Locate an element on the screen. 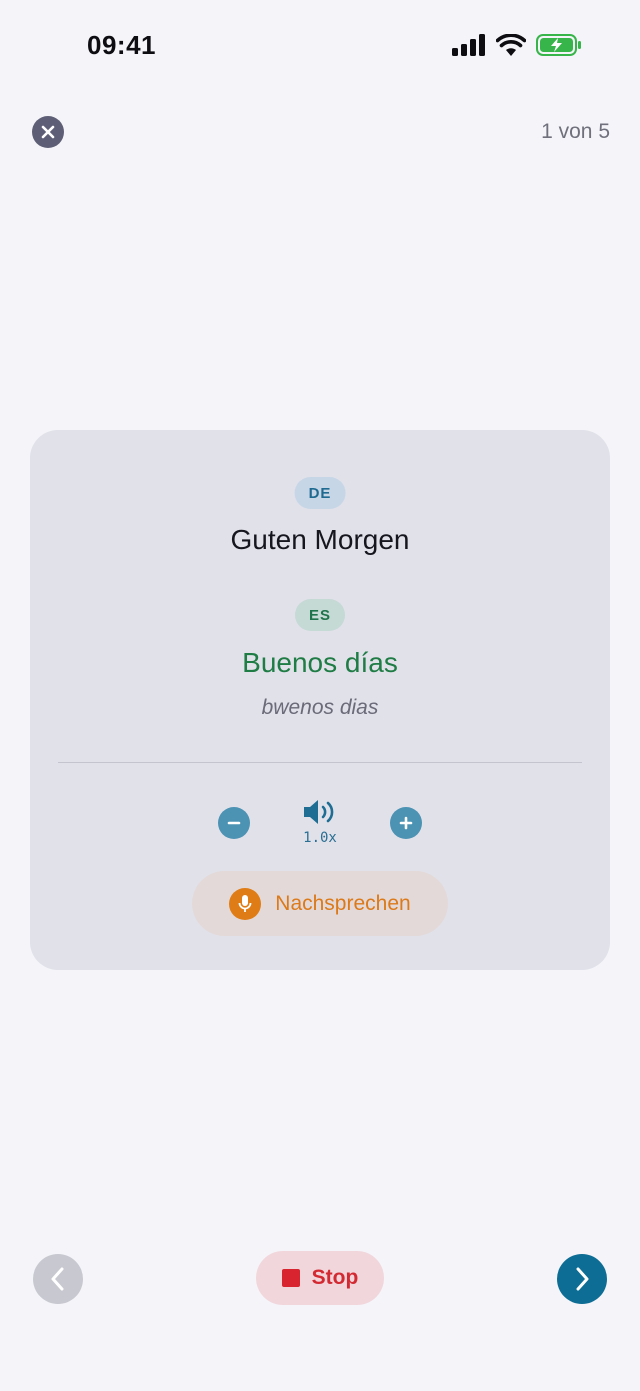 The height and width of the screenshot is (1391, 640). close-button is located at coordinates (48, 132).